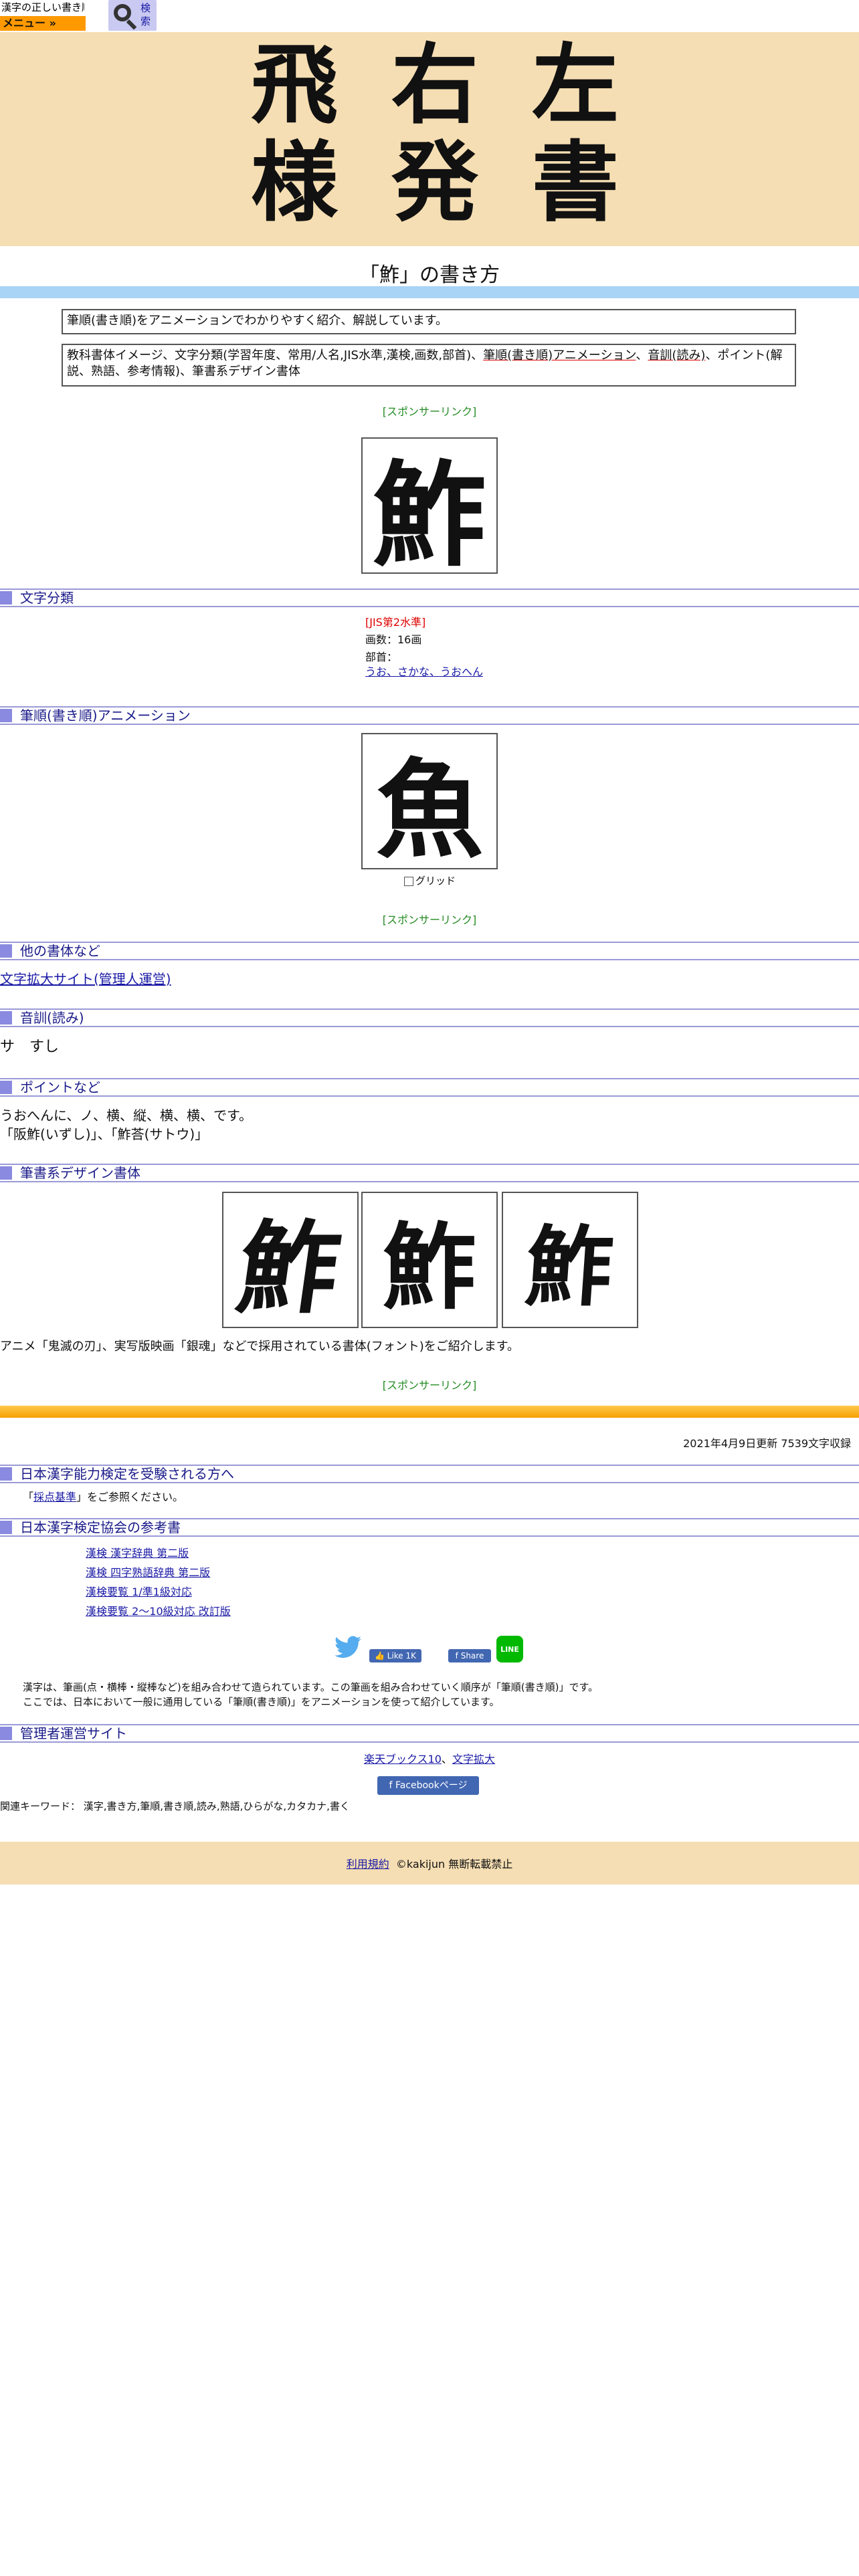  What do you see at coordinates (158, 1553) in the screenshot?
I see `reference-link: 漢検 漢字辞典 第二版` at bounding box center [158, 1553].